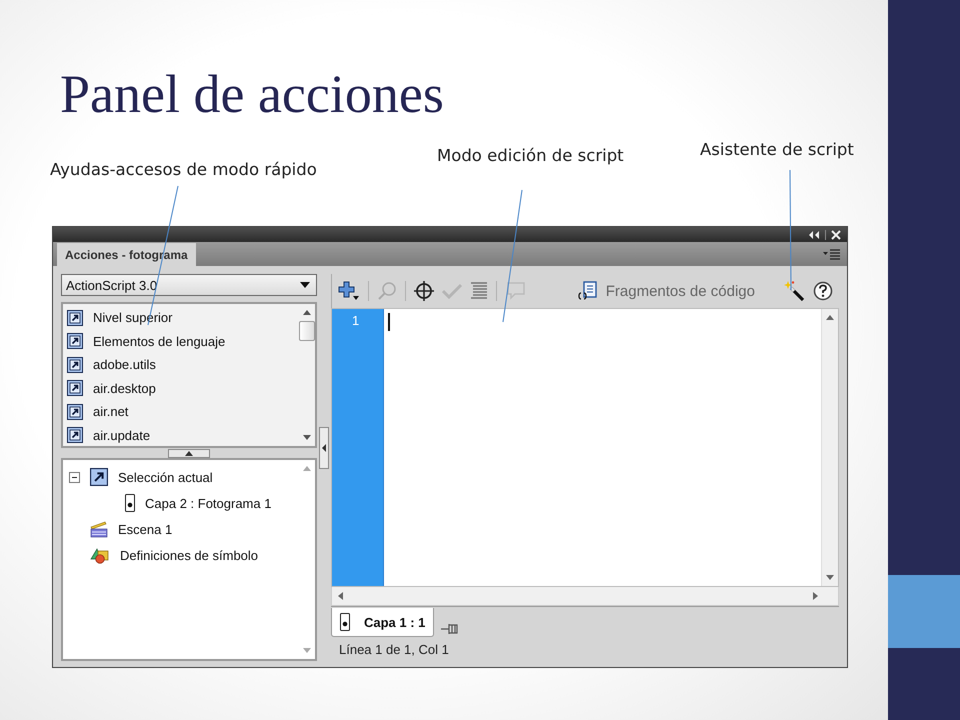  I want to click on library-item: air.desktop, so click(181, 388).